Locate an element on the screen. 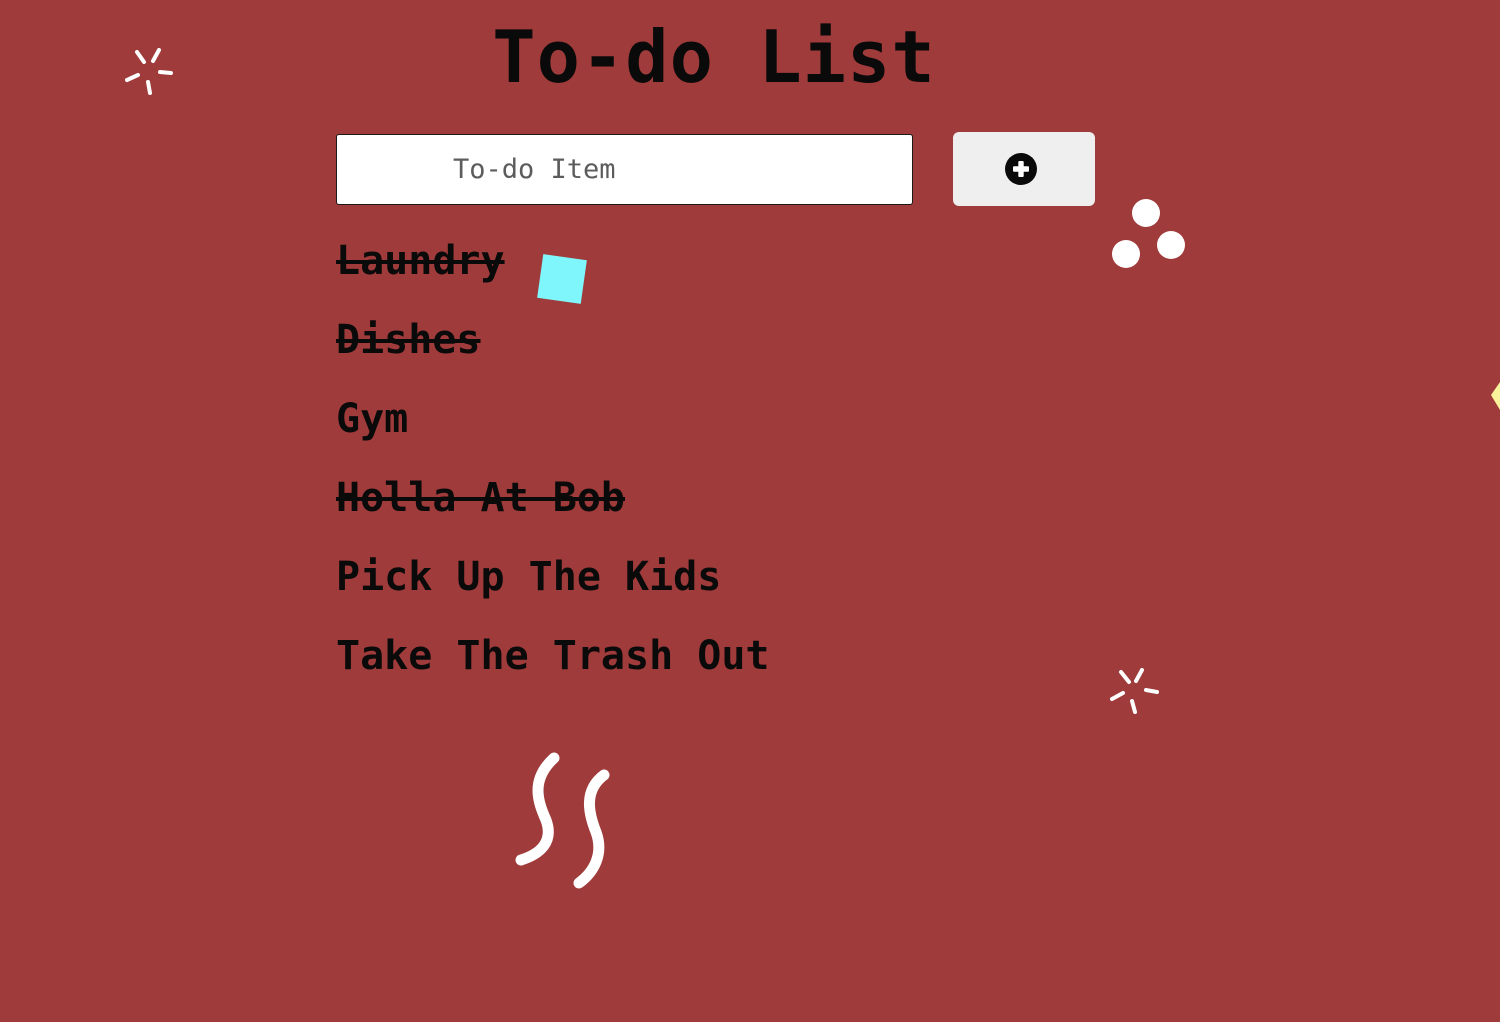 This screenshot has width=1500, height=1022. cyan-square-shape is located at coordinates (562, 279).